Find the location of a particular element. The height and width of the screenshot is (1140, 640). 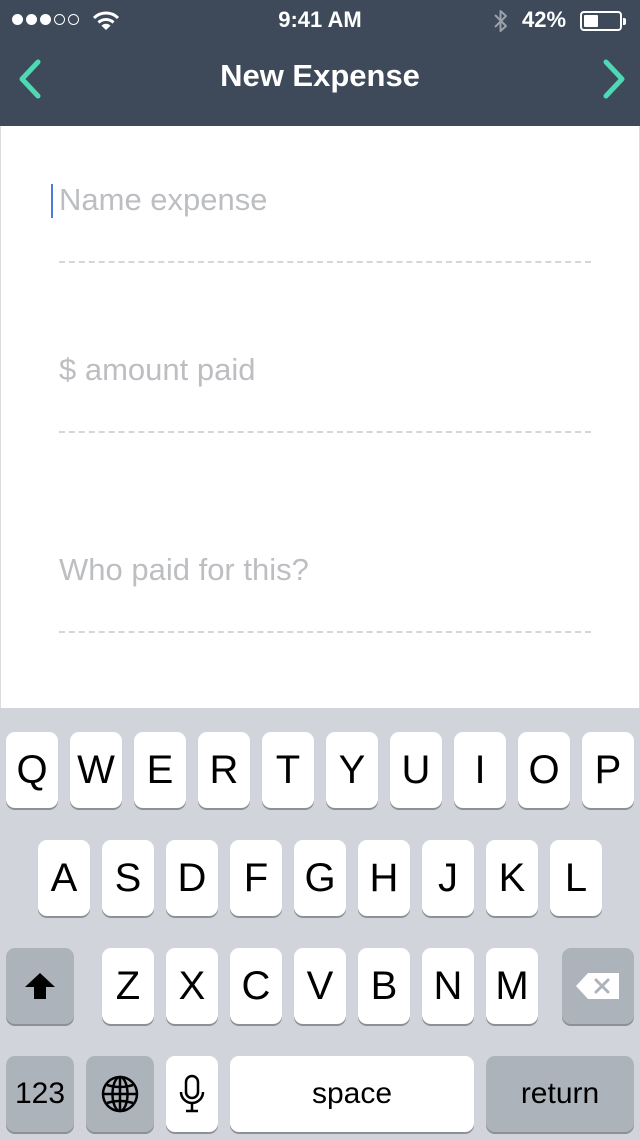

page-title: New Expense is located at coordinates (320, 75).